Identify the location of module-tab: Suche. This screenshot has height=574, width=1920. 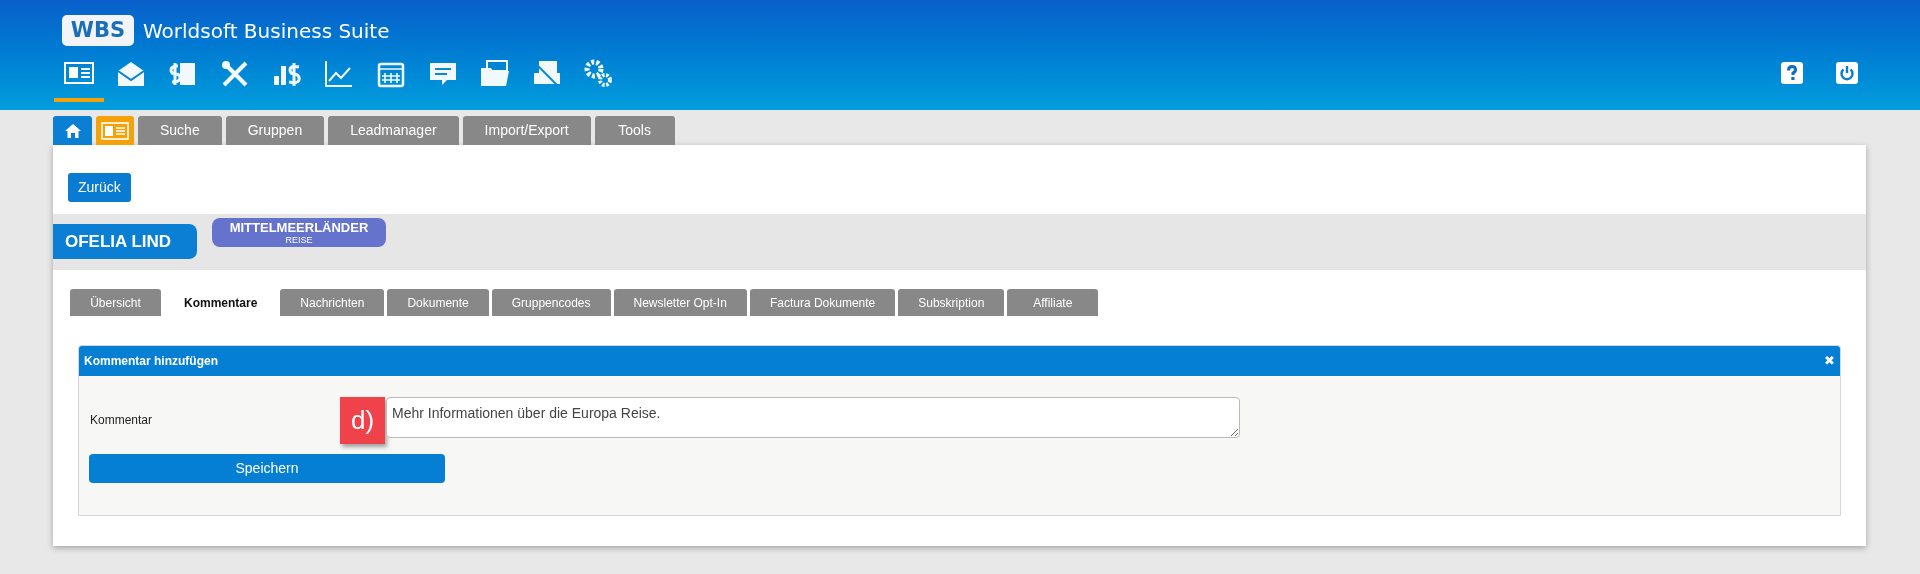
(180, 130).